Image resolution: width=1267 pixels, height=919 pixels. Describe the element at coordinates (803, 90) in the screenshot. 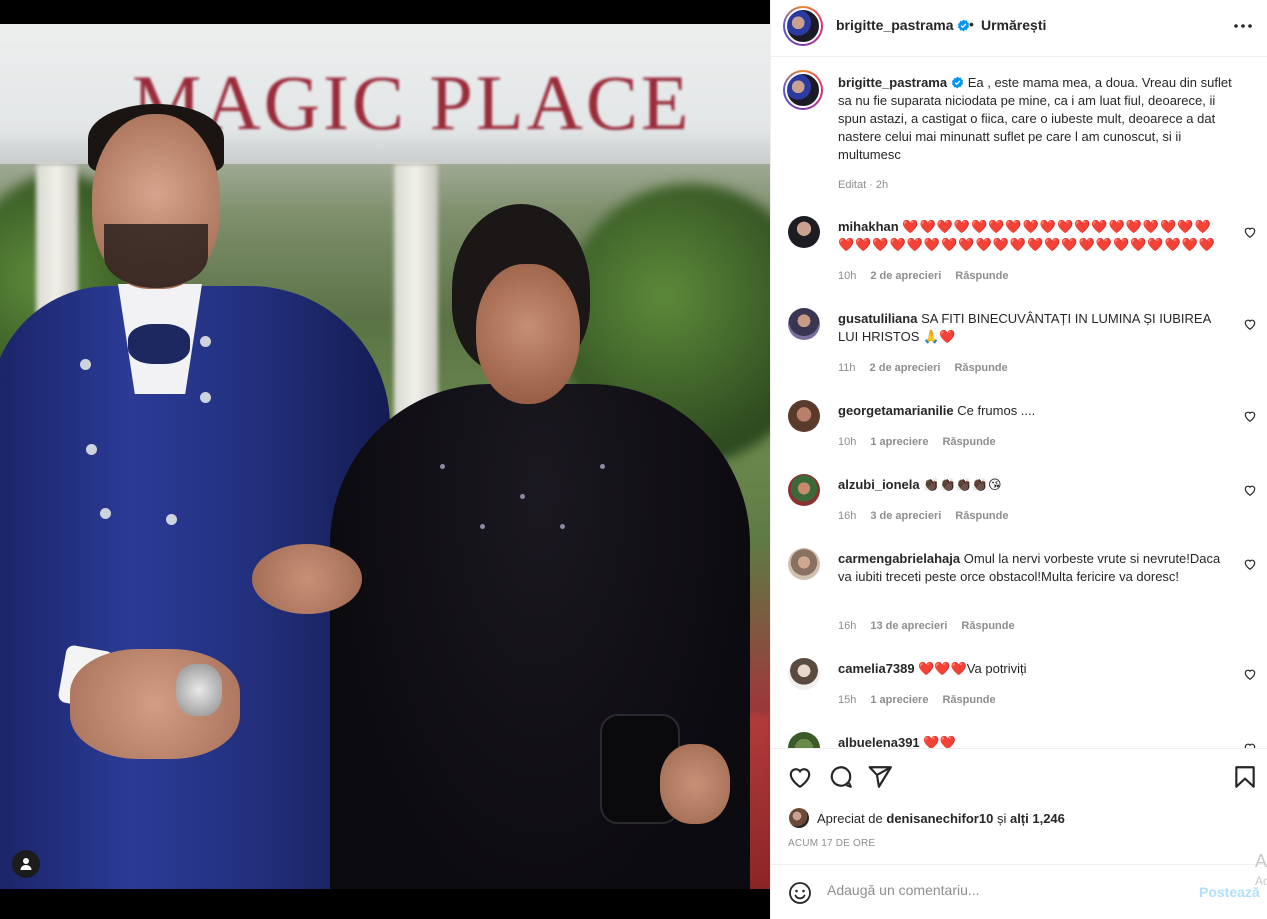

I see `caption-author-avatar` at that location.